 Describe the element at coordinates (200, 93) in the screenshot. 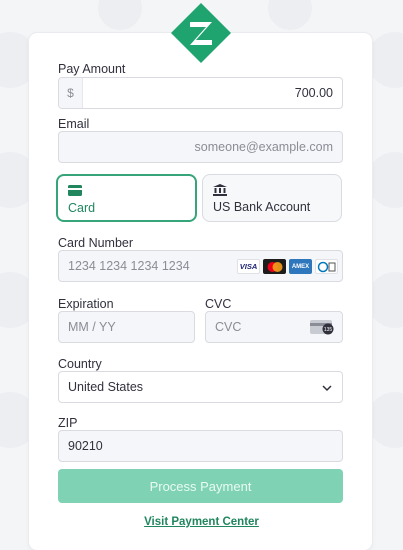

I see `pay-amount-input: $ 700.00` at that location.